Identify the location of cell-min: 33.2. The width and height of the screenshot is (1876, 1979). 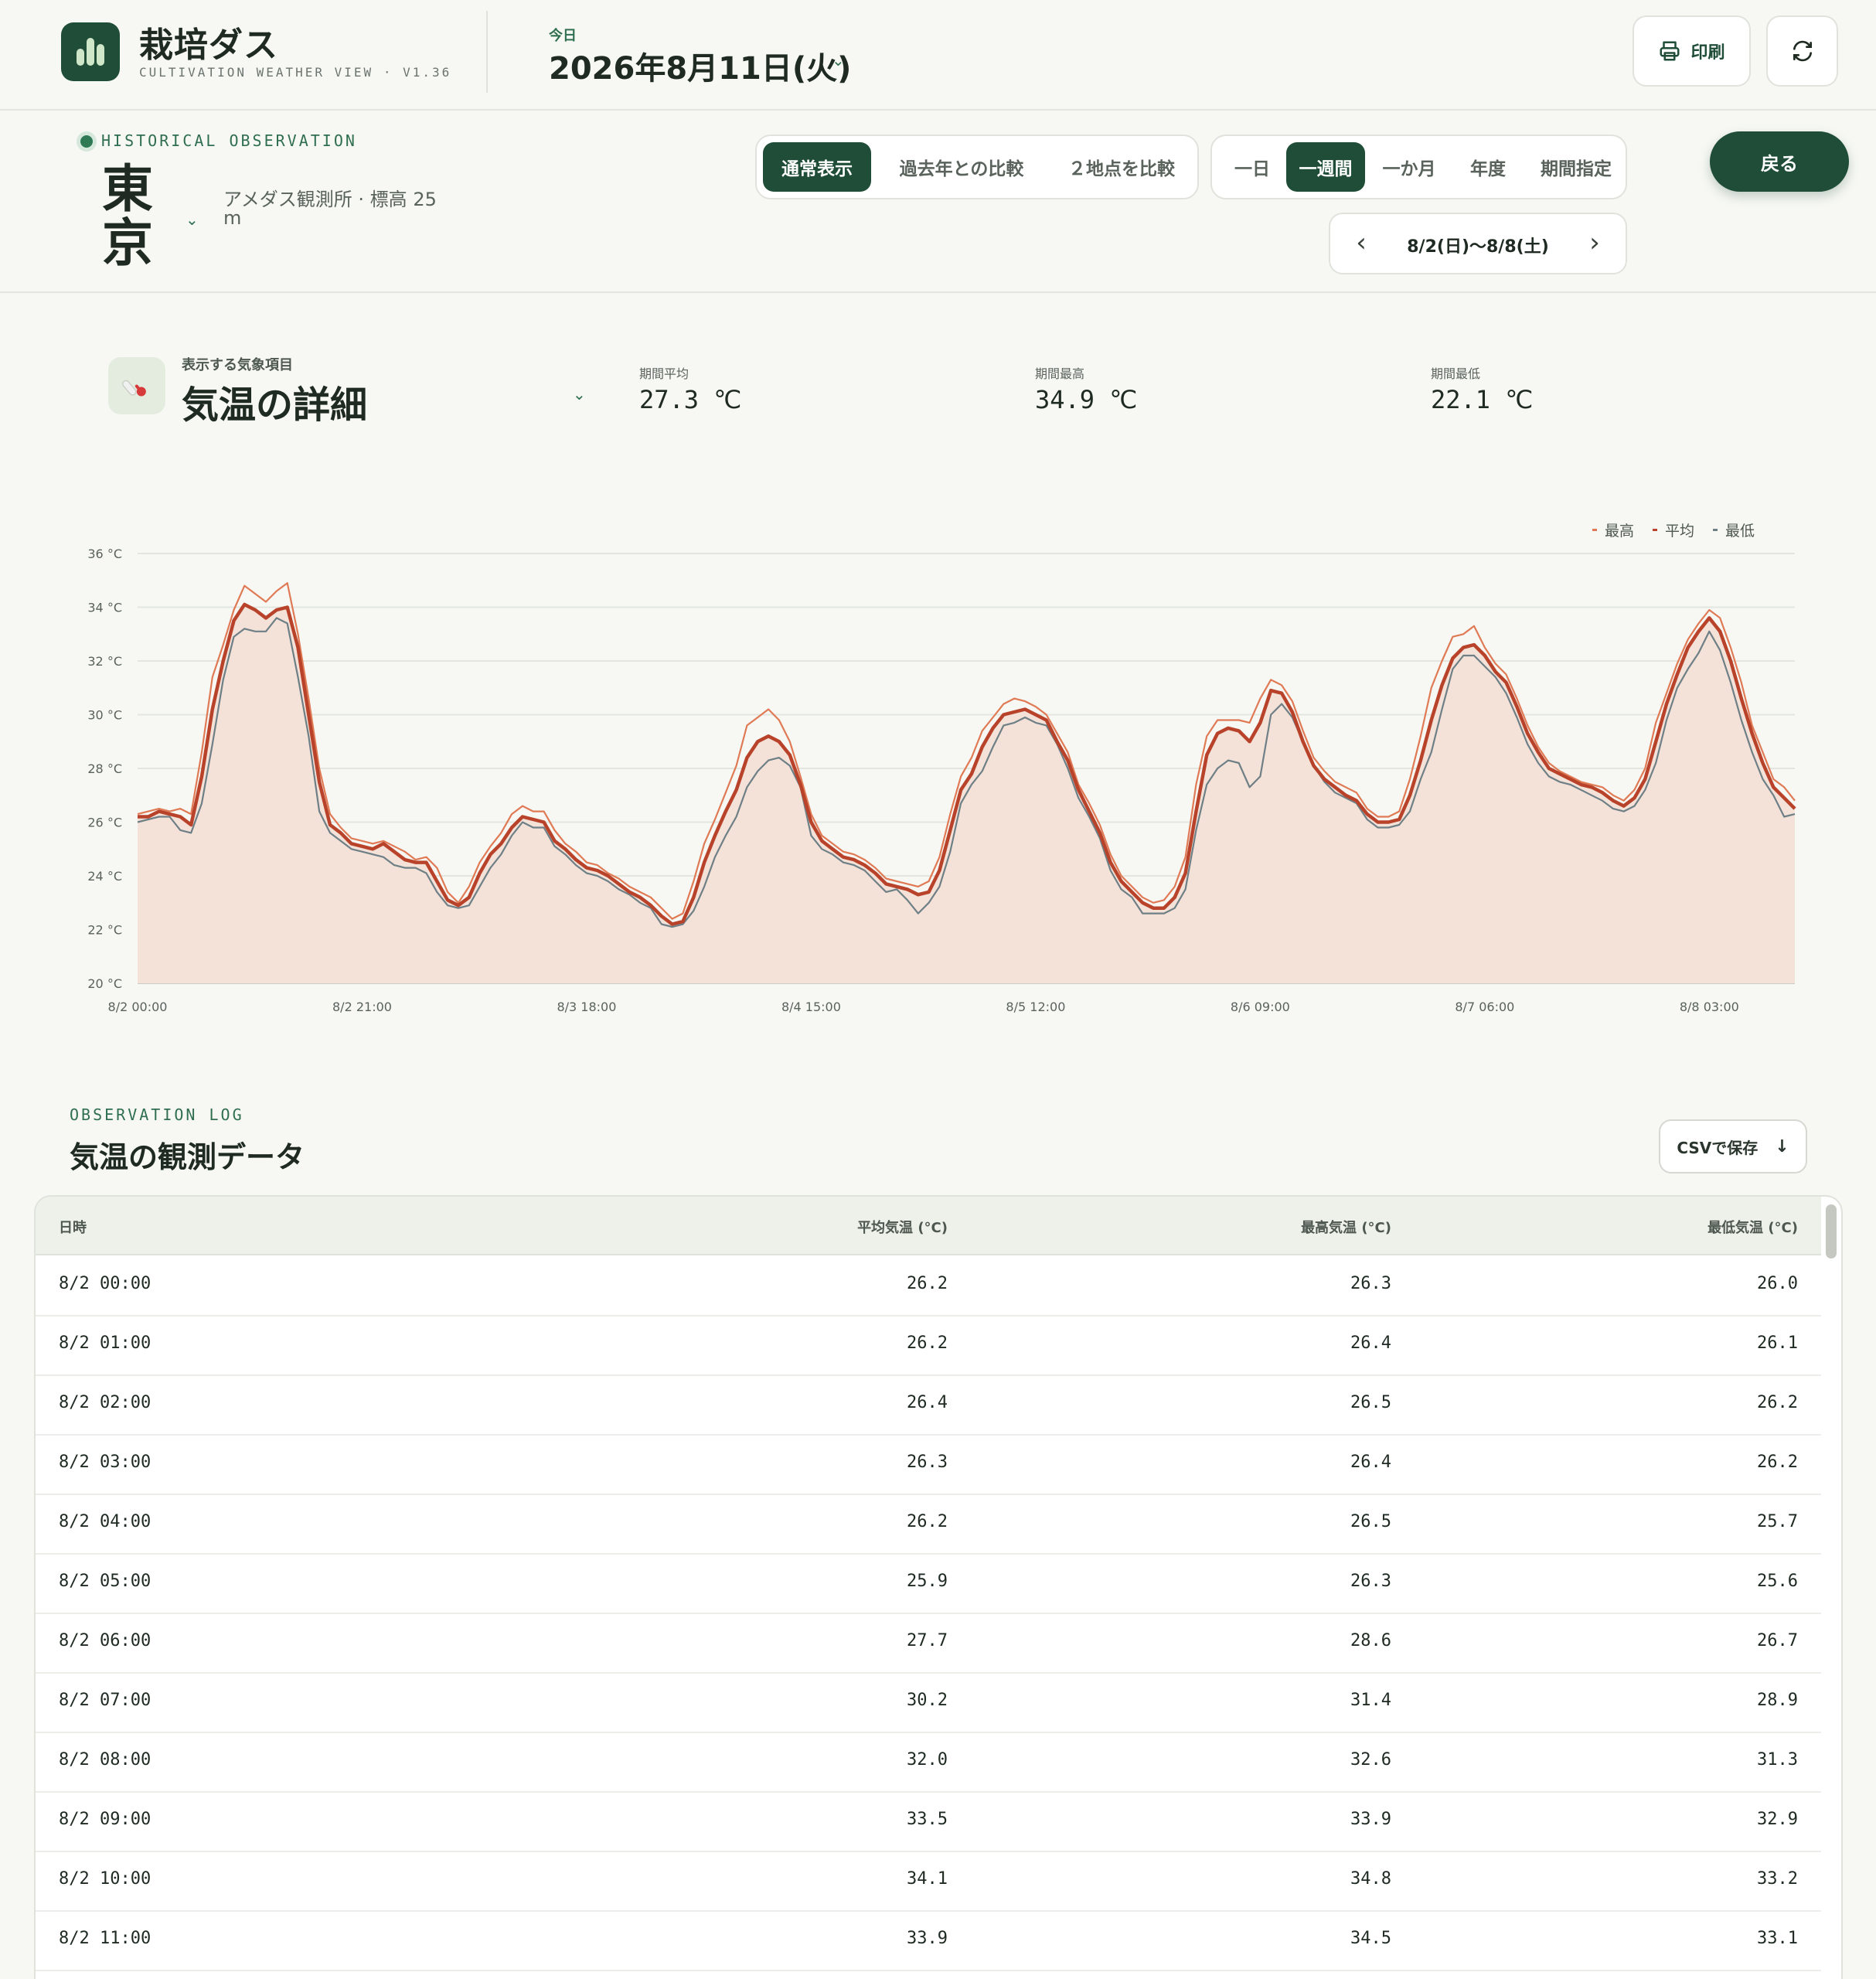
(1777, 1879).